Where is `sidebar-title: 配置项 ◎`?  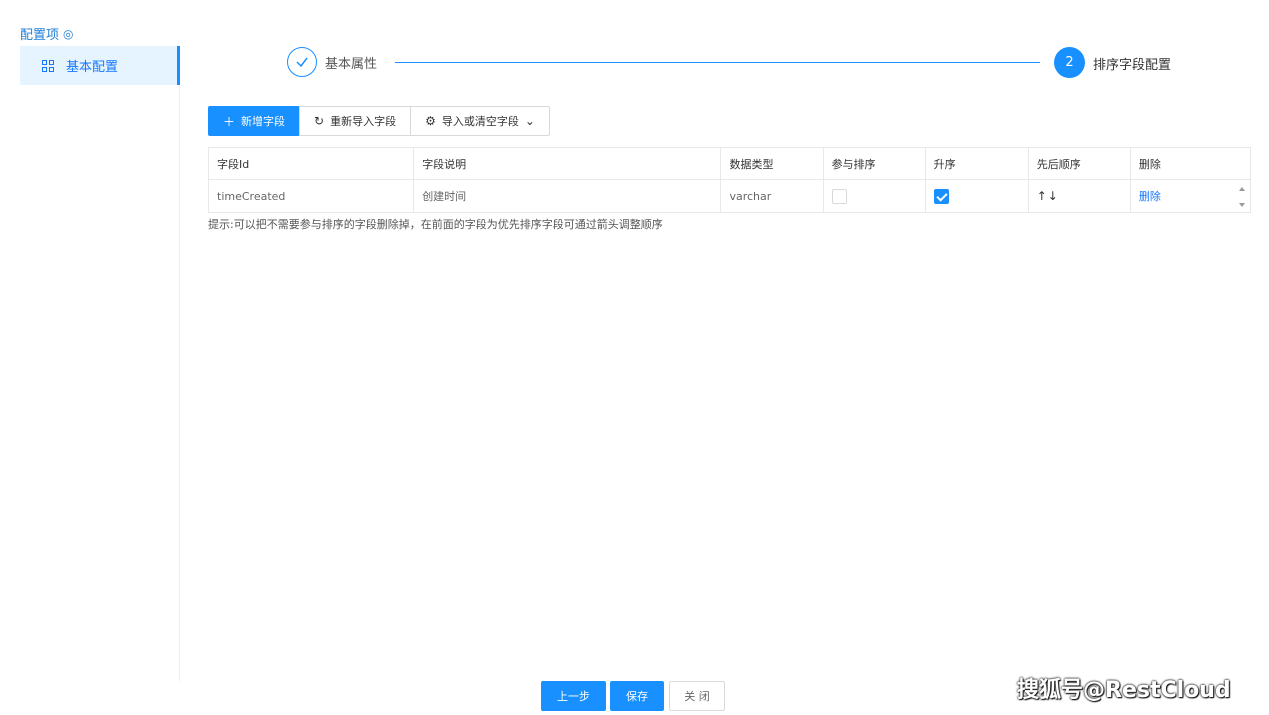
sidebar-title: 配置项 ◎ is located at coordinates (47, 34).